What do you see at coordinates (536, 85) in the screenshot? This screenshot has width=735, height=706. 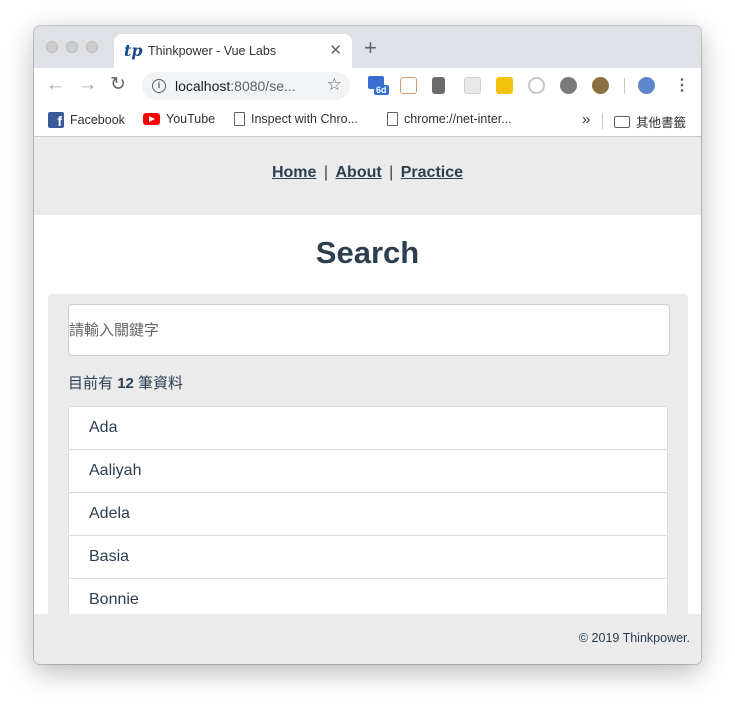 I see `target-extension-icon` at bounding box center [536, 85].